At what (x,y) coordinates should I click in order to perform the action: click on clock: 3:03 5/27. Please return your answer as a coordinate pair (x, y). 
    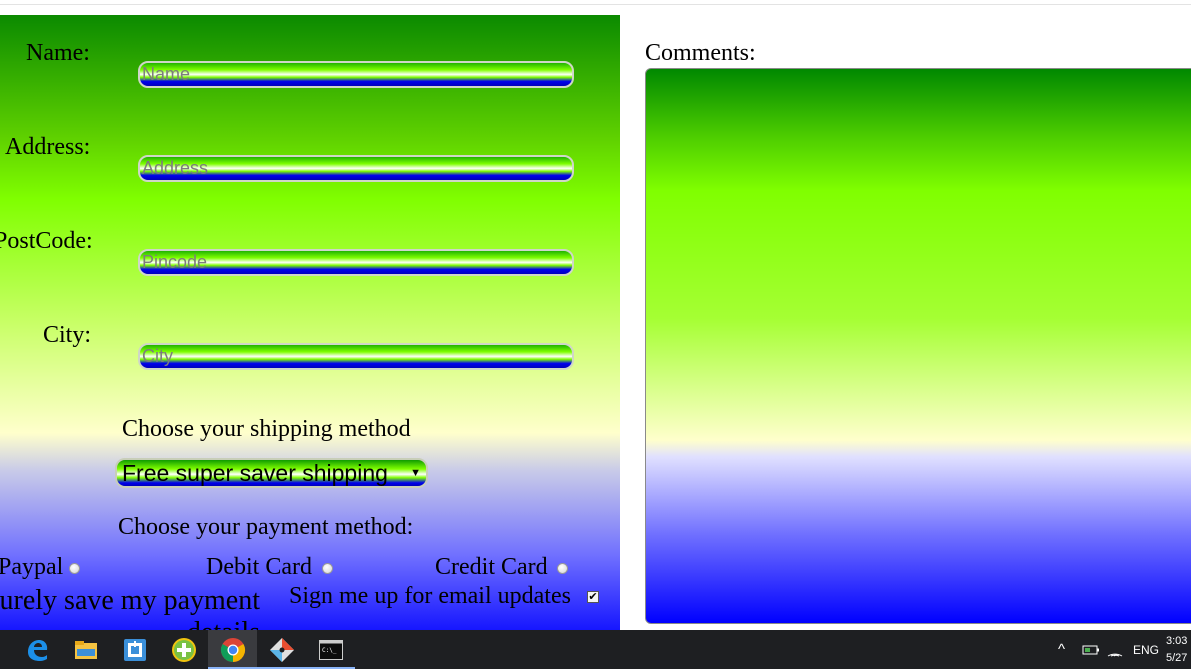
    Looking at the image, I should click on (1178, 649).